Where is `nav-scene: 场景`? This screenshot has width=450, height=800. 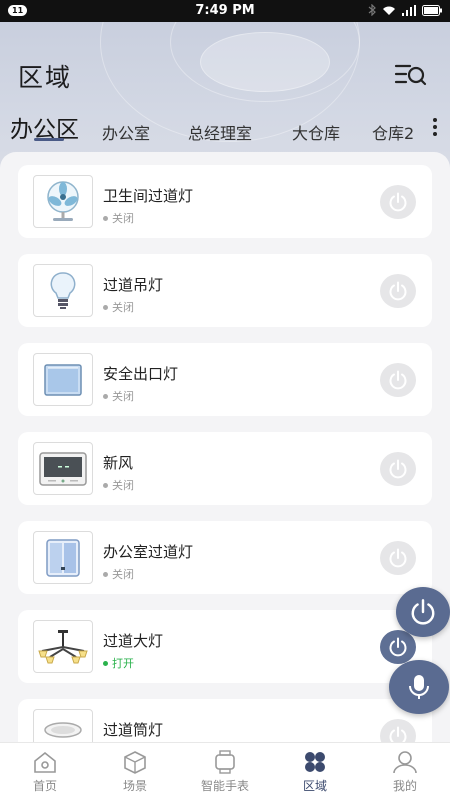
nav-scene: 场景 is located at coordinates (135, 771).